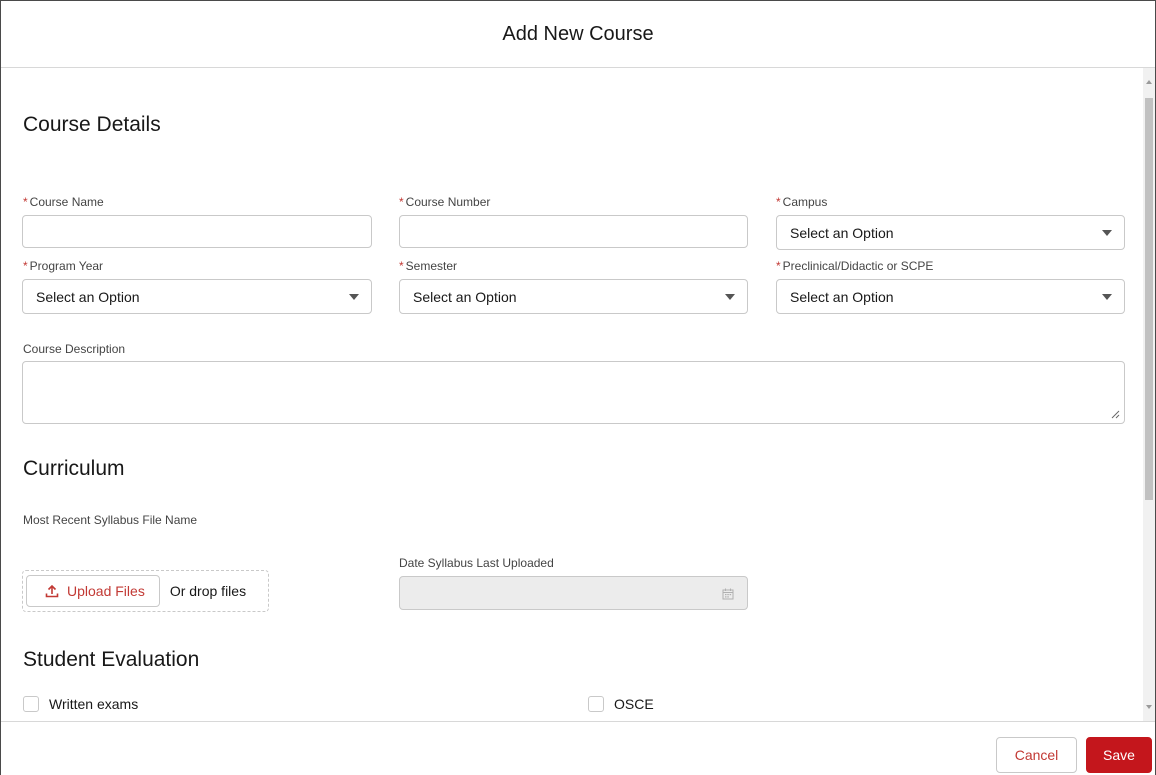 This screenshot has height=775, width=1156. Describe the element at coordinates (1149, 299) in the screenshot. I see `scrollbar-thumb` at that location.